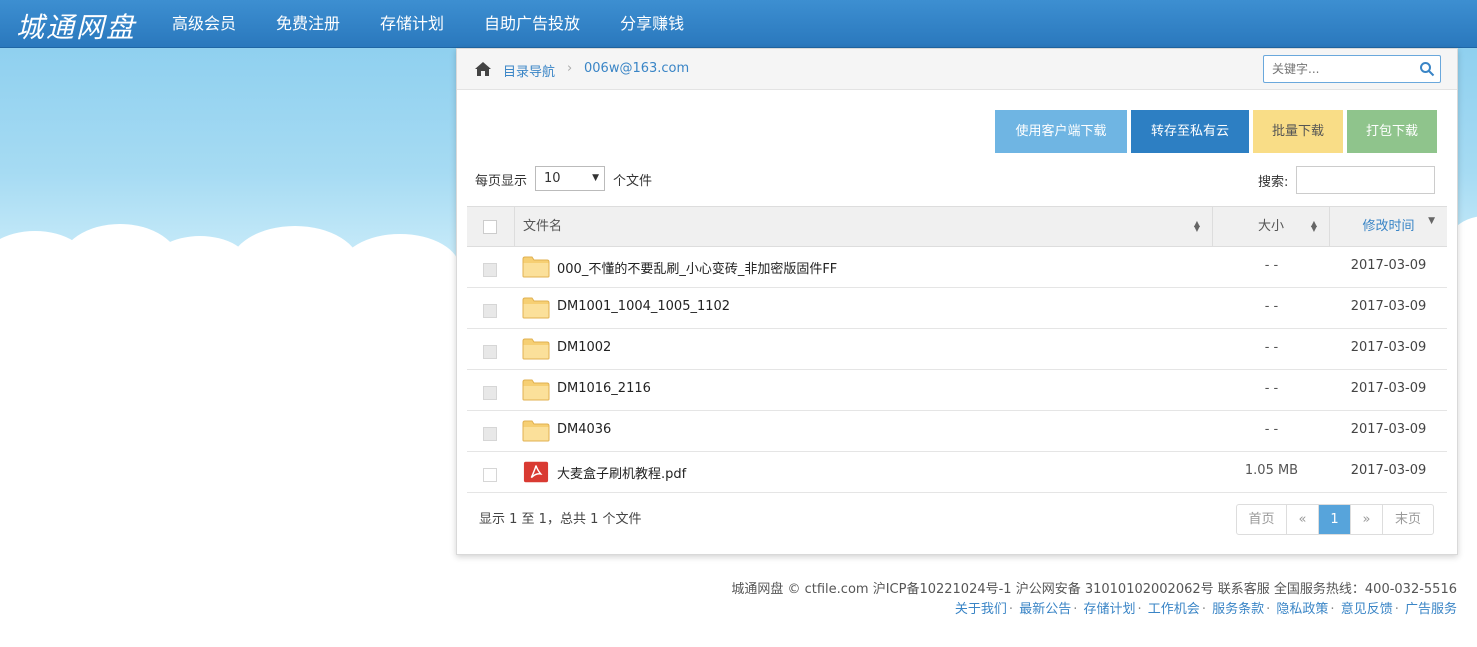  I want to click on keyword-search-input, so click(1339, 69).